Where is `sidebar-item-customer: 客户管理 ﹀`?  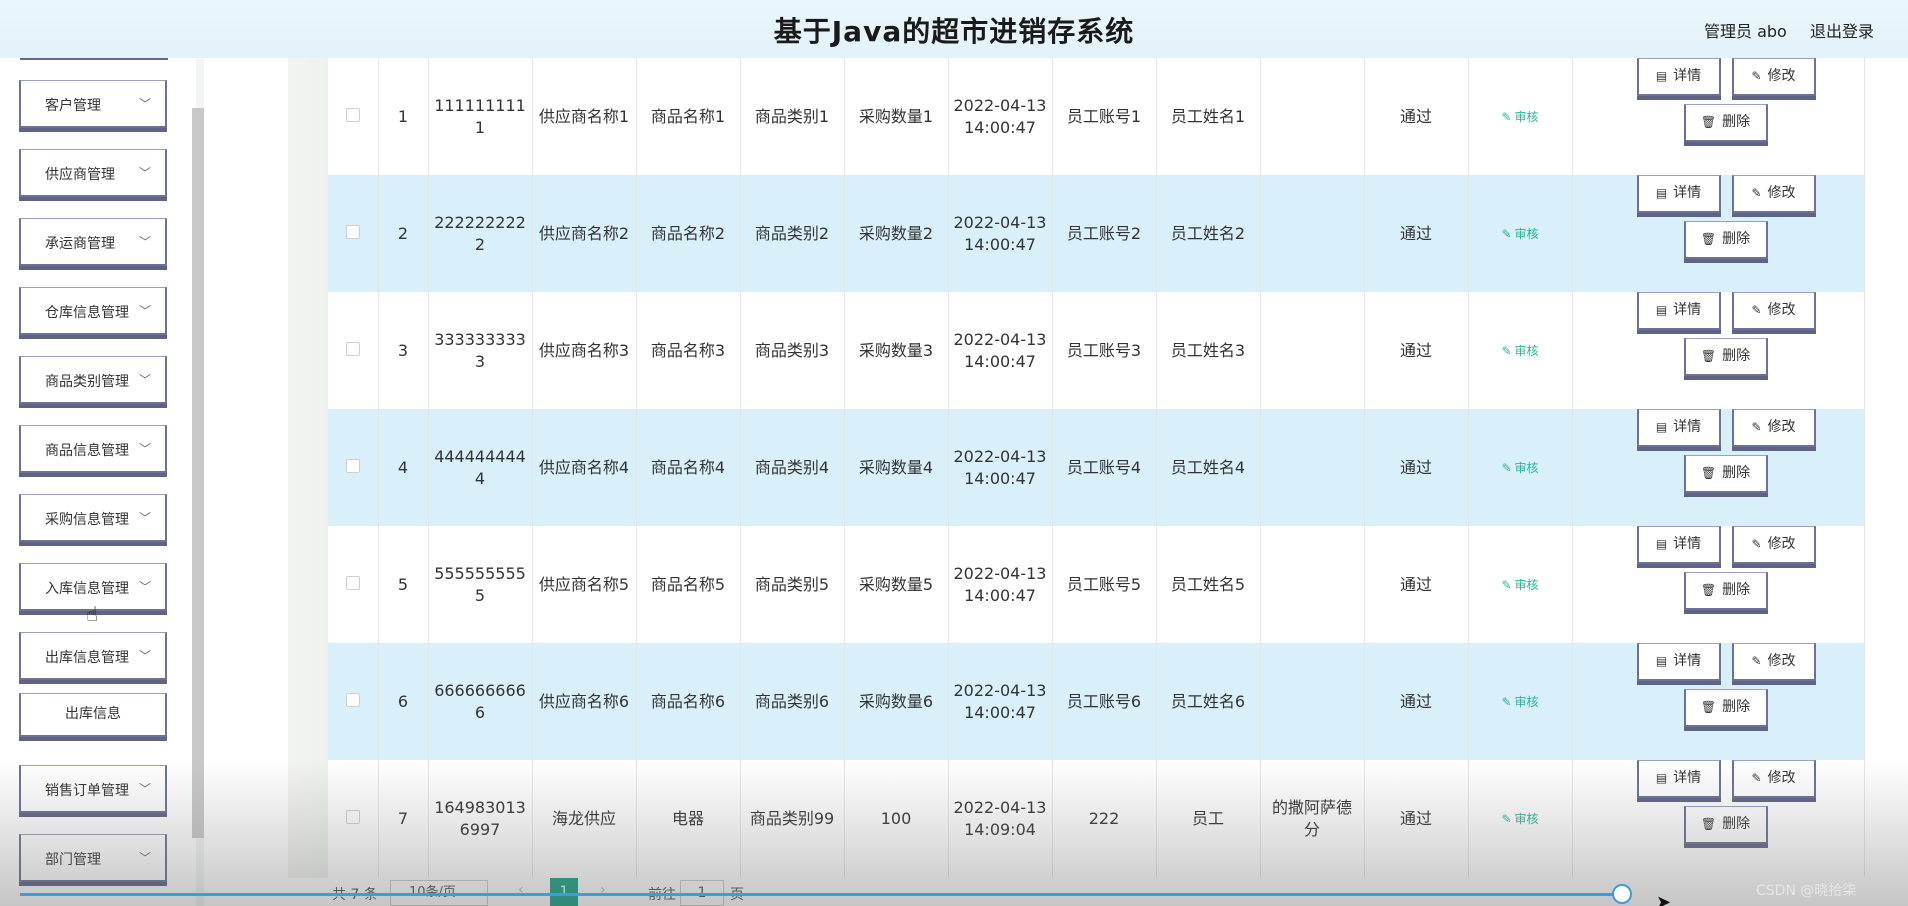 sidebar-item-customer: 客户管理 ﹀ is located at coordinates (93, 104).